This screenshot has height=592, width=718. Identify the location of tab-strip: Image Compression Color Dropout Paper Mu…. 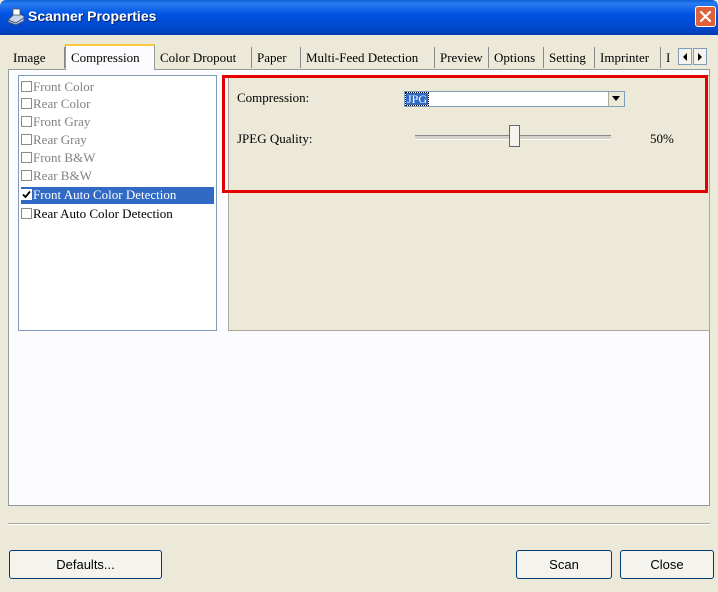
(361, 57).